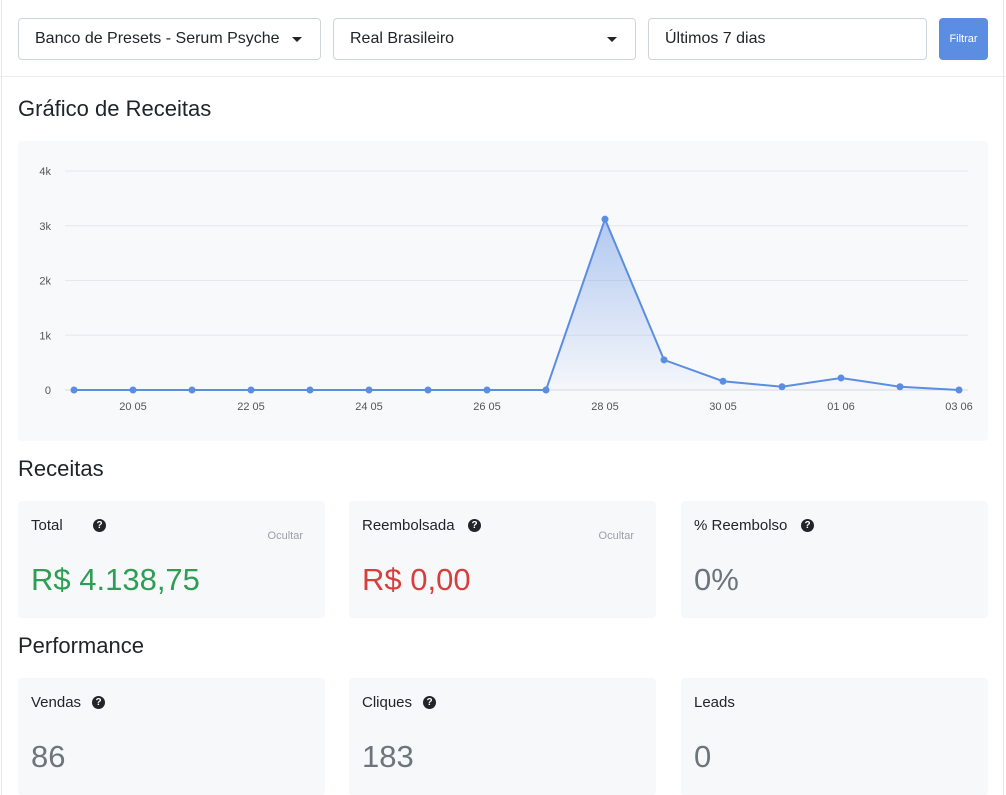 The height and width of the screenshot is (795, 1006). Describe the element at coordinates (616, 536) in the screenshot. I see `hide-refunded-link: Ocultar` at that location.